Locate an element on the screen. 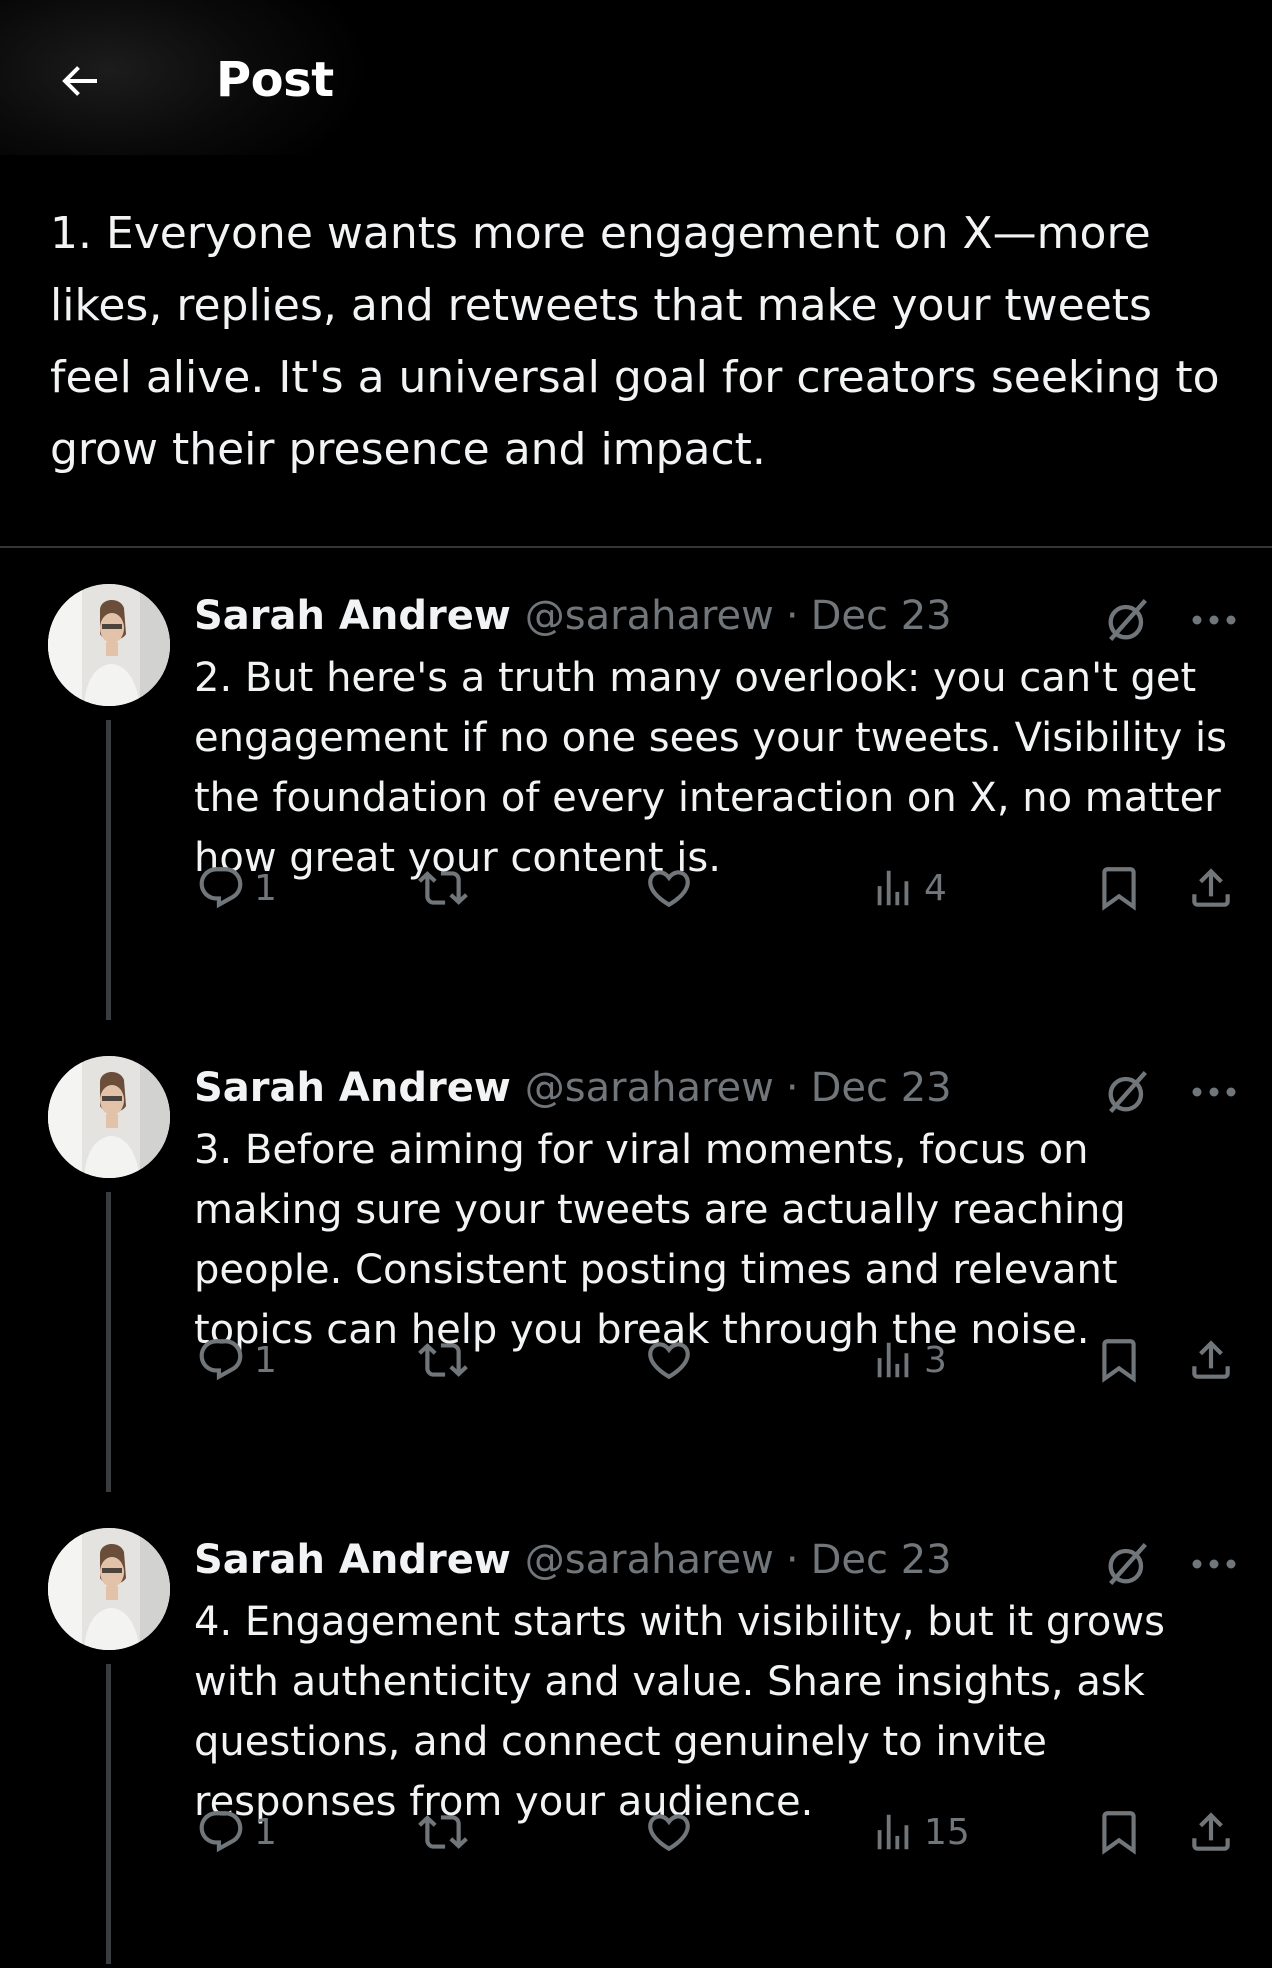 This screenshot has height=1968, width=1272. arrow-left-icon is located at coordinates (79, 81).